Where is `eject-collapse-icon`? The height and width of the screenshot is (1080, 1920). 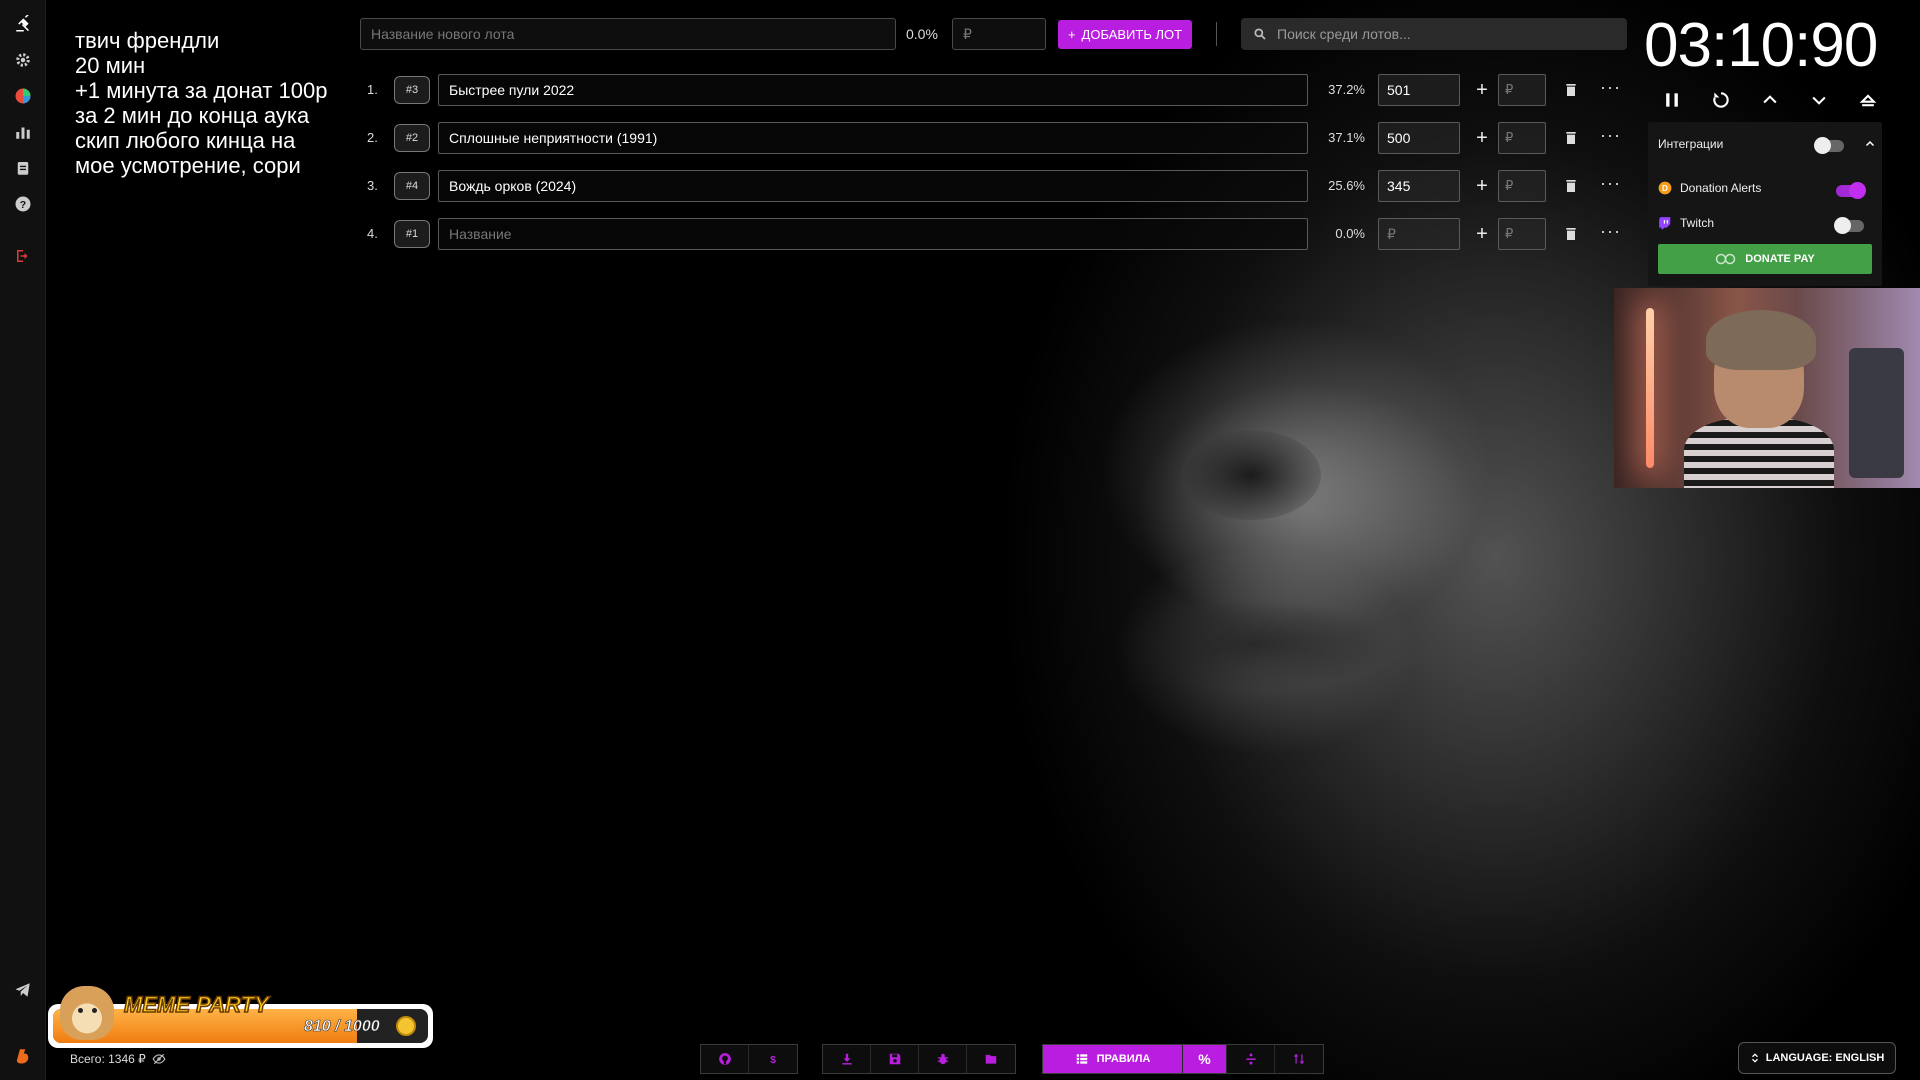
eject-collapse-icon is located at coordinates (1868, 100).